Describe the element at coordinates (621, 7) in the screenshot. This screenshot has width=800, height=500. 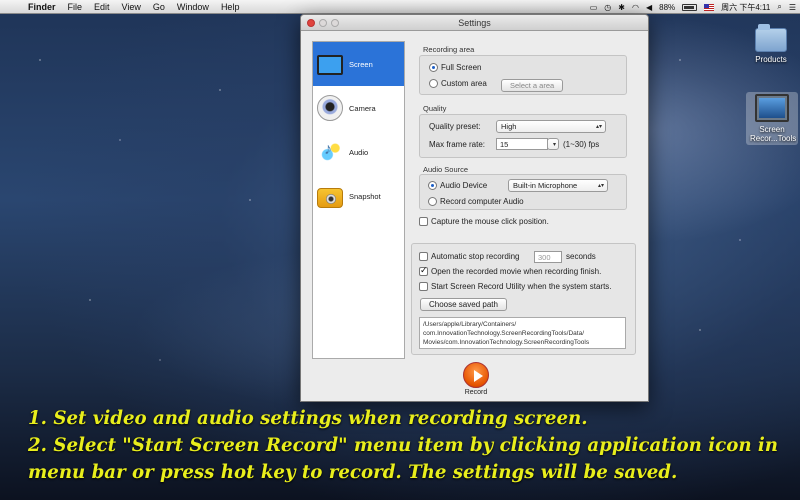
I see `bluetooth-icon: ✱` at that location.